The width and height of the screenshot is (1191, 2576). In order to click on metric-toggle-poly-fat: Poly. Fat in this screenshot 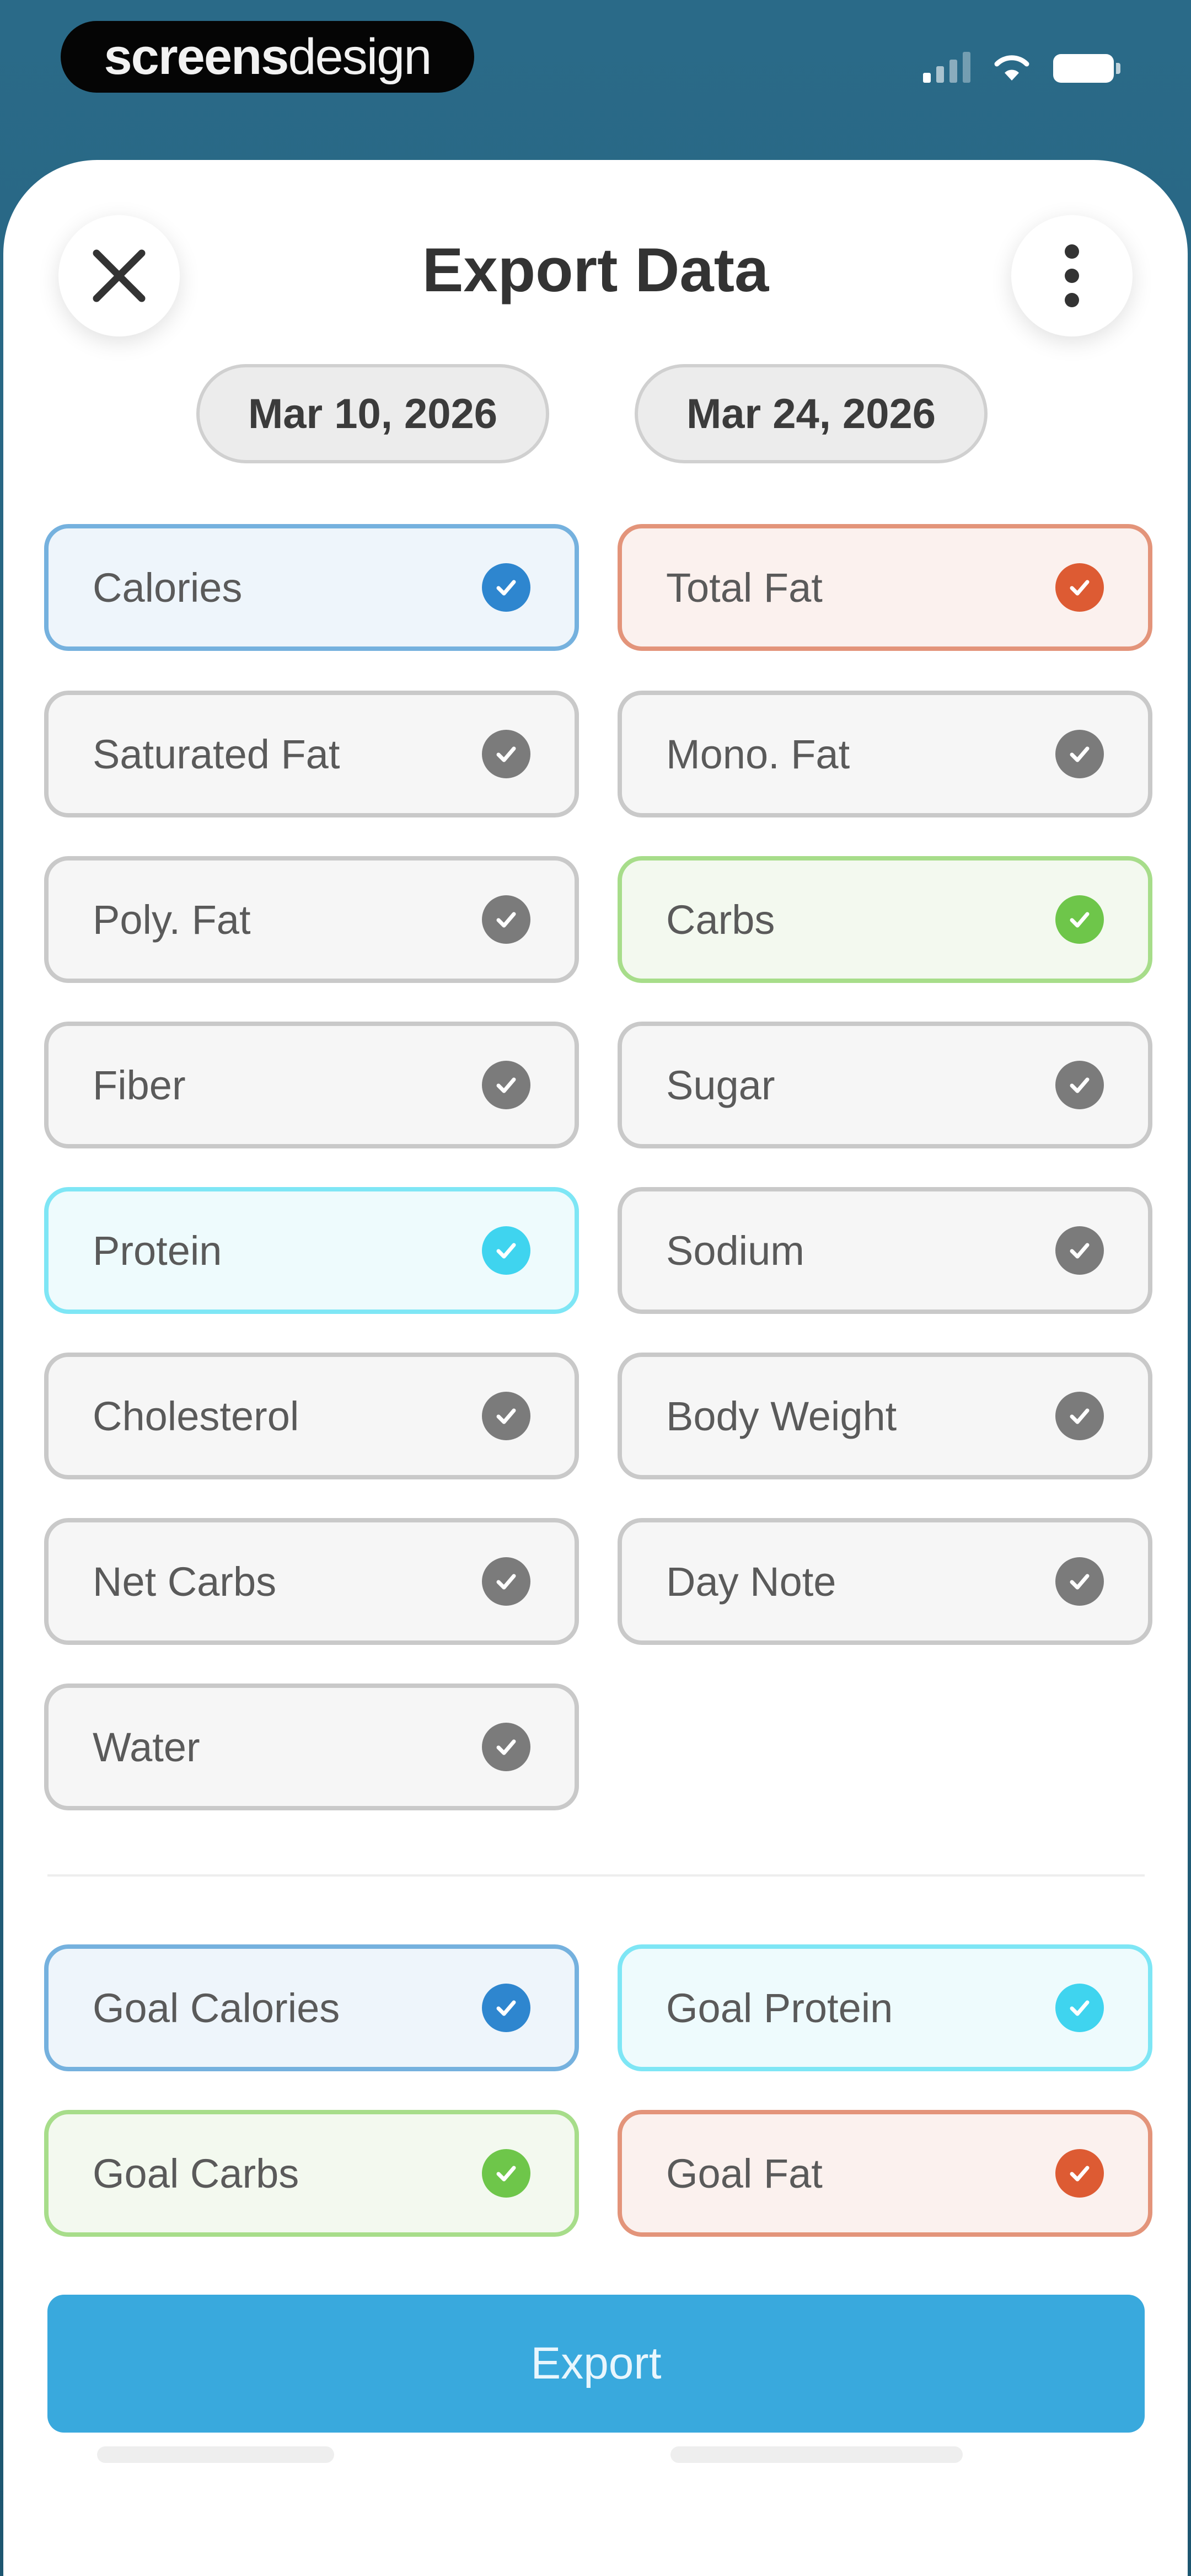, I will do `click(311, 919)`.